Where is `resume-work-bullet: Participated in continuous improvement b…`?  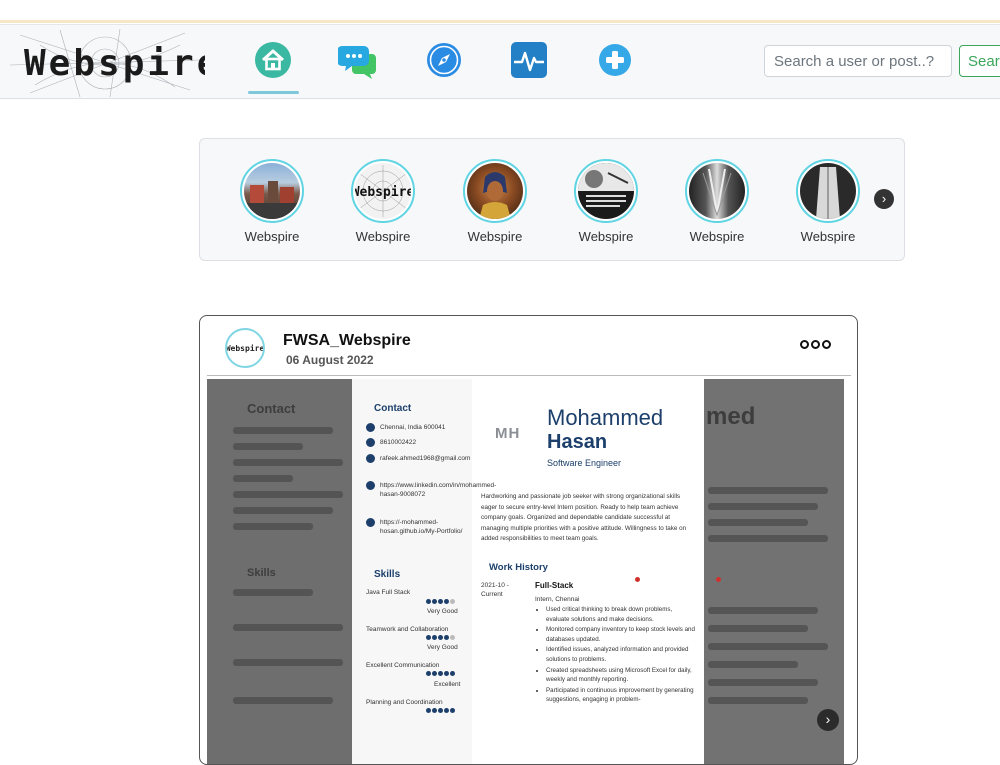 resume-work-bullet: Participated in continuous improvement b… is located at coordinates (621, 695).